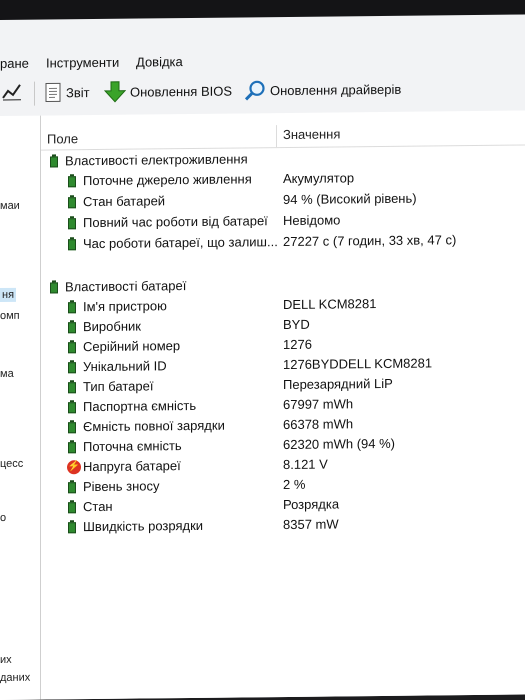 The height and width of the screenshot is (700, 525). I want to click on graph-icon, so click(12, 92).